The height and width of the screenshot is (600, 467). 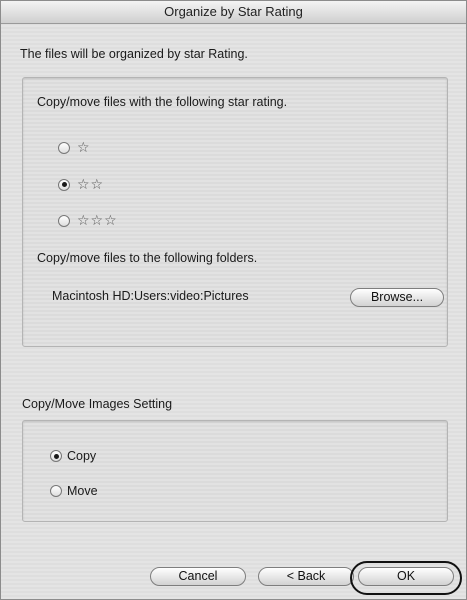 I want to click on star-icons: ☆☆, so click(x=91, y=184).